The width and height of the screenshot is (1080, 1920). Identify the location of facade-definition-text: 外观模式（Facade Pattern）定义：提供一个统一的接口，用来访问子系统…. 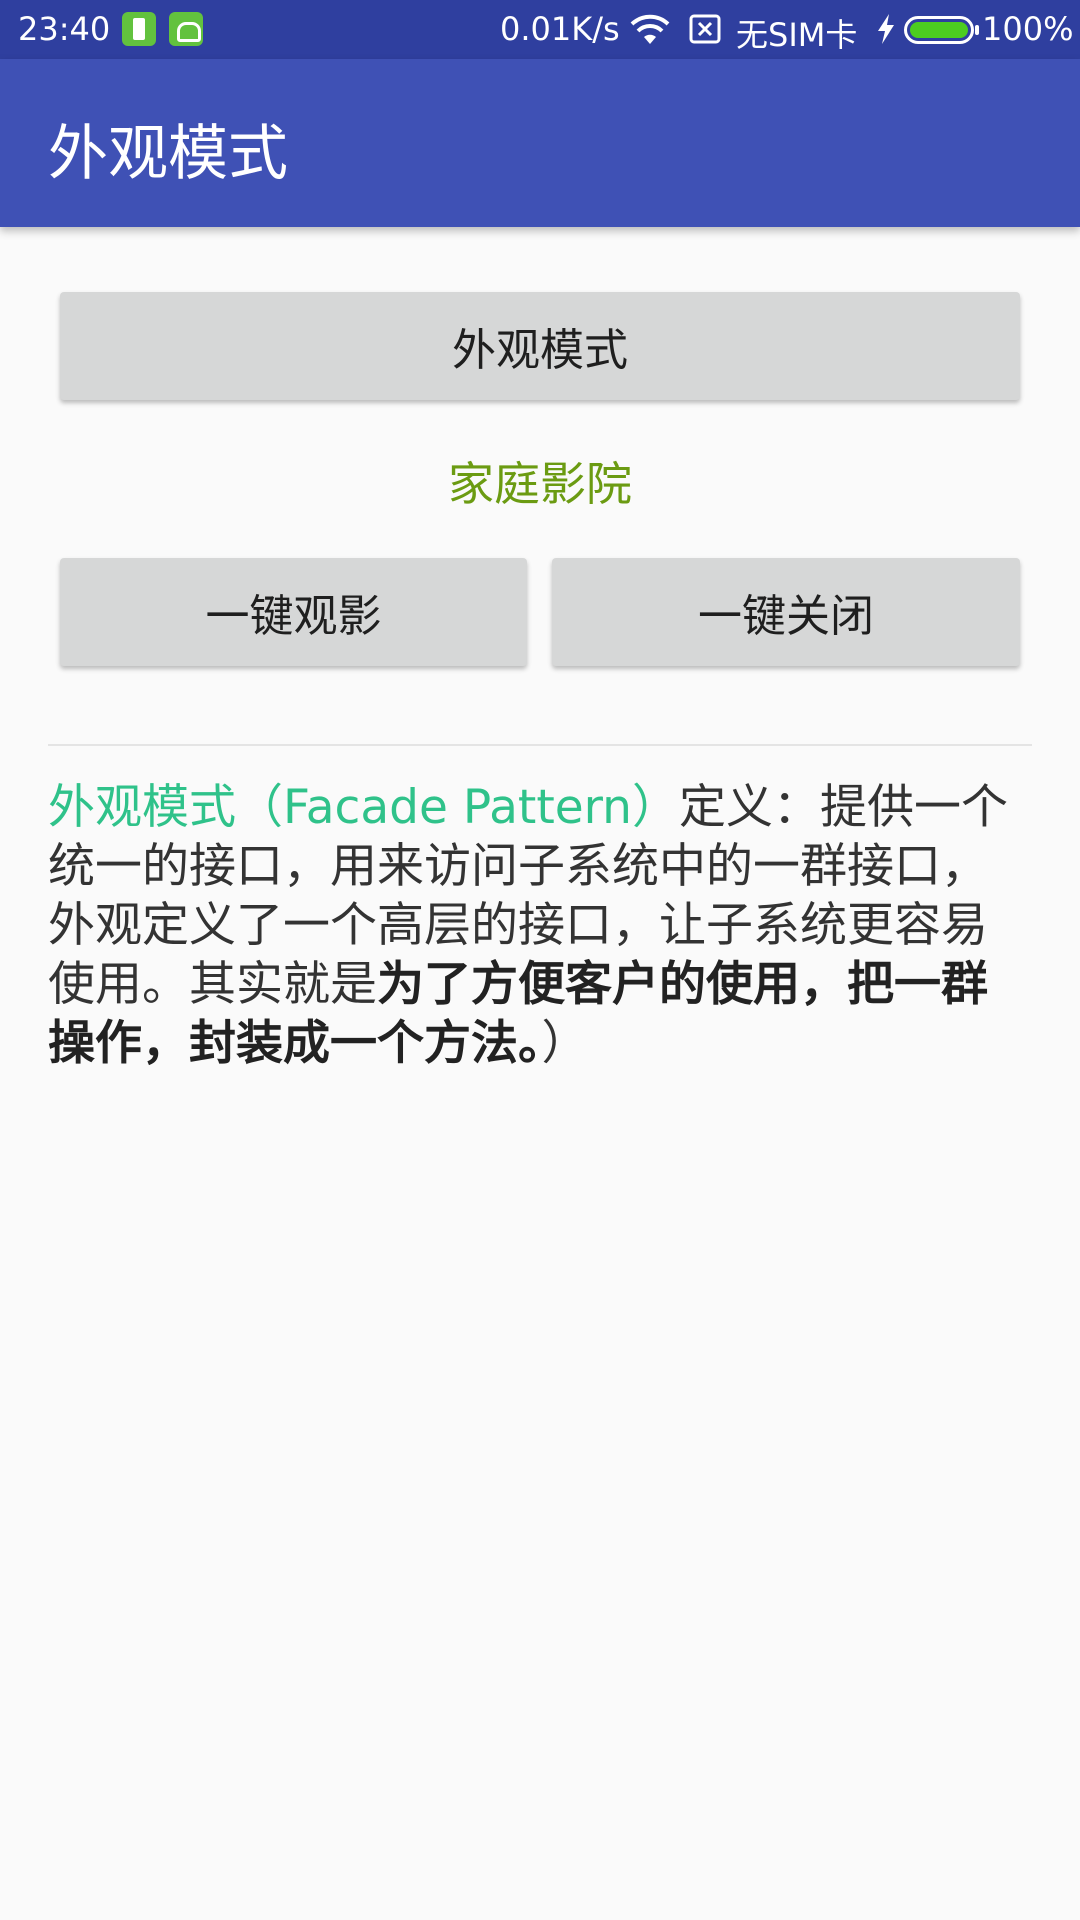
(540, 925).